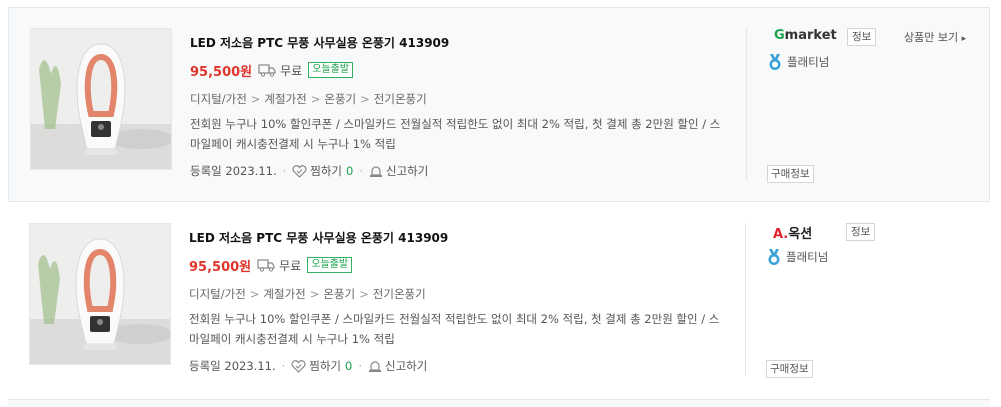 The height and width of the screenshot is (407, 1001). I want to click on gmarket-logo: Gmarket, so click(805, 35).